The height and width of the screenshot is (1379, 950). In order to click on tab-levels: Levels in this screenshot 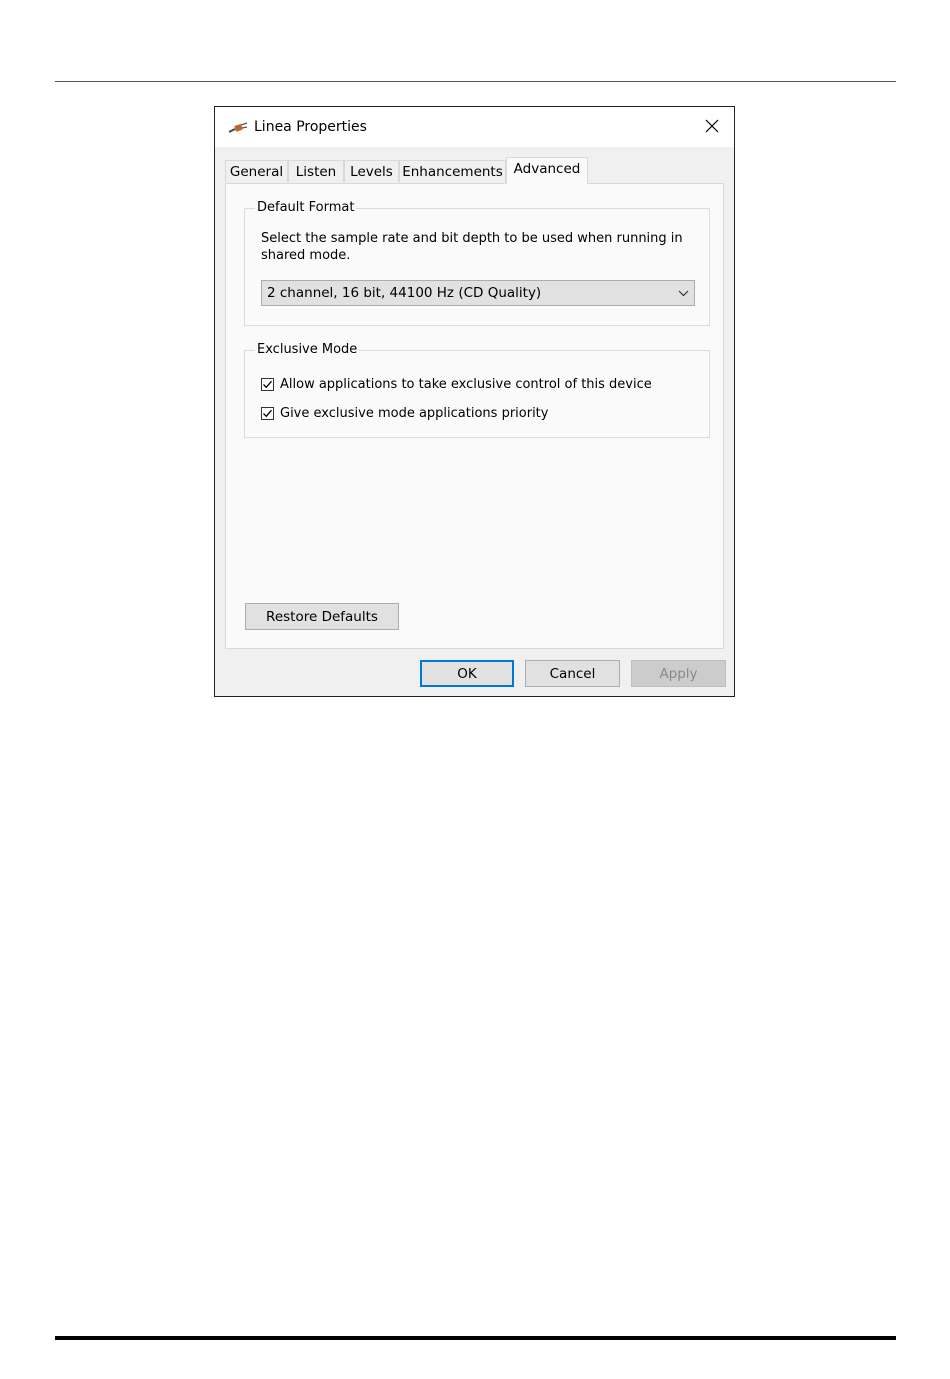, I will do `click(371, 171)`.